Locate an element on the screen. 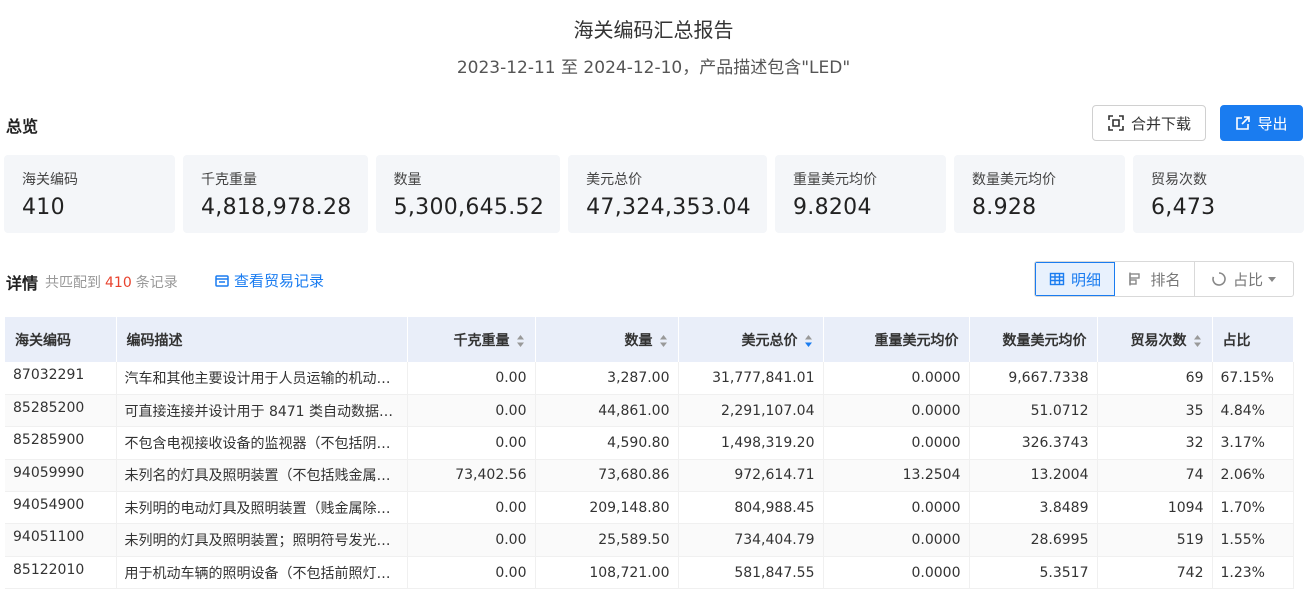  cell-qty: 4,590.80 is located at coordinates (607, 443).